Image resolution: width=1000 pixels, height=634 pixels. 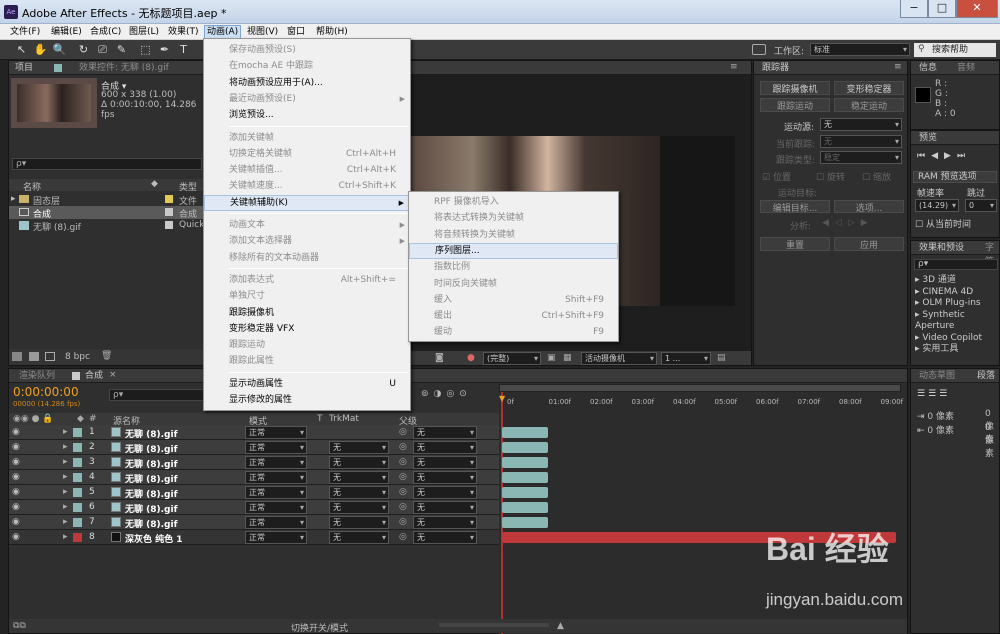 I want to click on submenu-item: RPF 摄像机导入, so click(x=513, y=202).